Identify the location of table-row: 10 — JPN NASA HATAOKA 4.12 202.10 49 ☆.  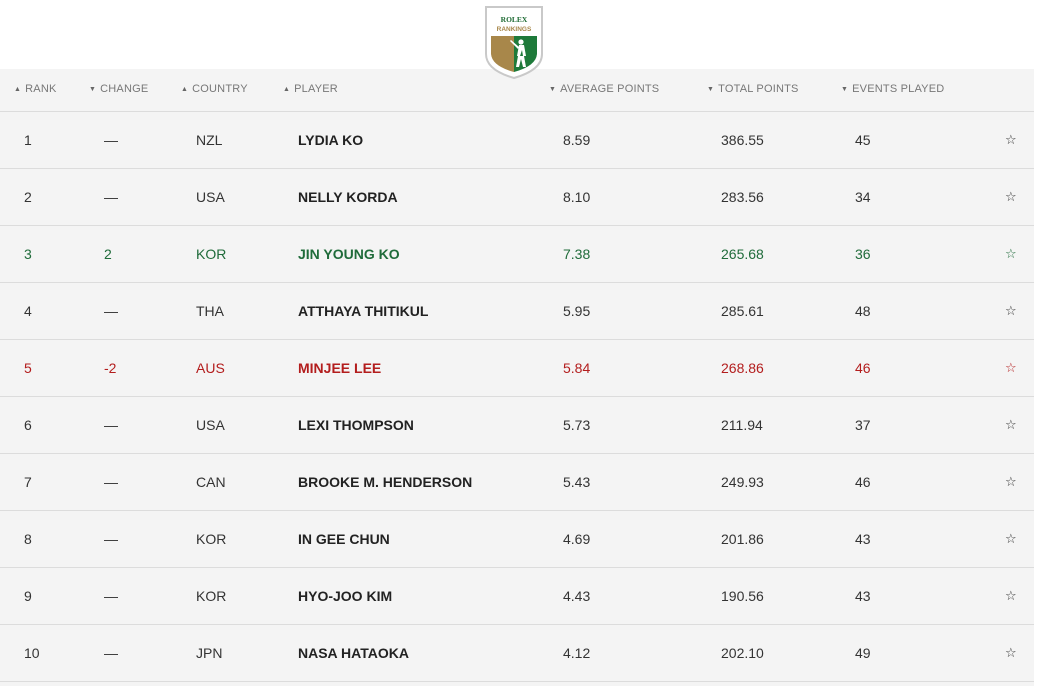
(517, 653).